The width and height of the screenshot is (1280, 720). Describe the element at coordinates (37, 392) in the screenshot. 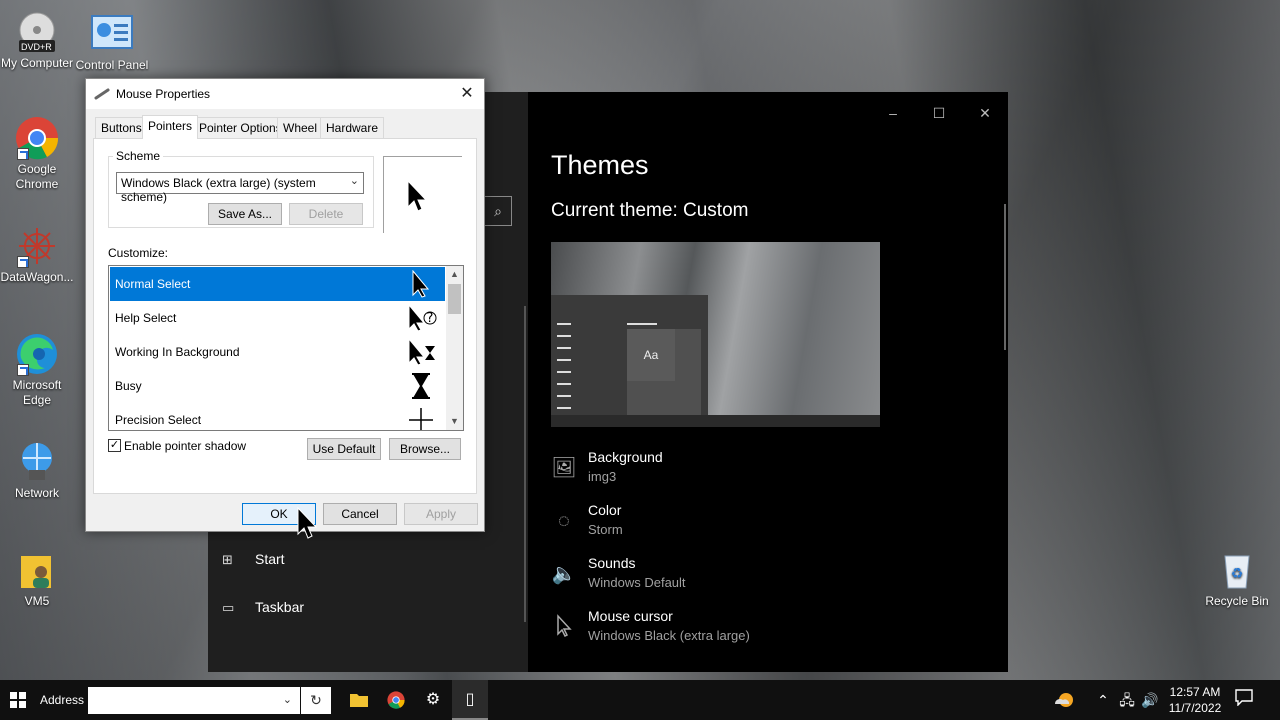

I see `desktop-icon-label: Microsoft Edge` at that location.